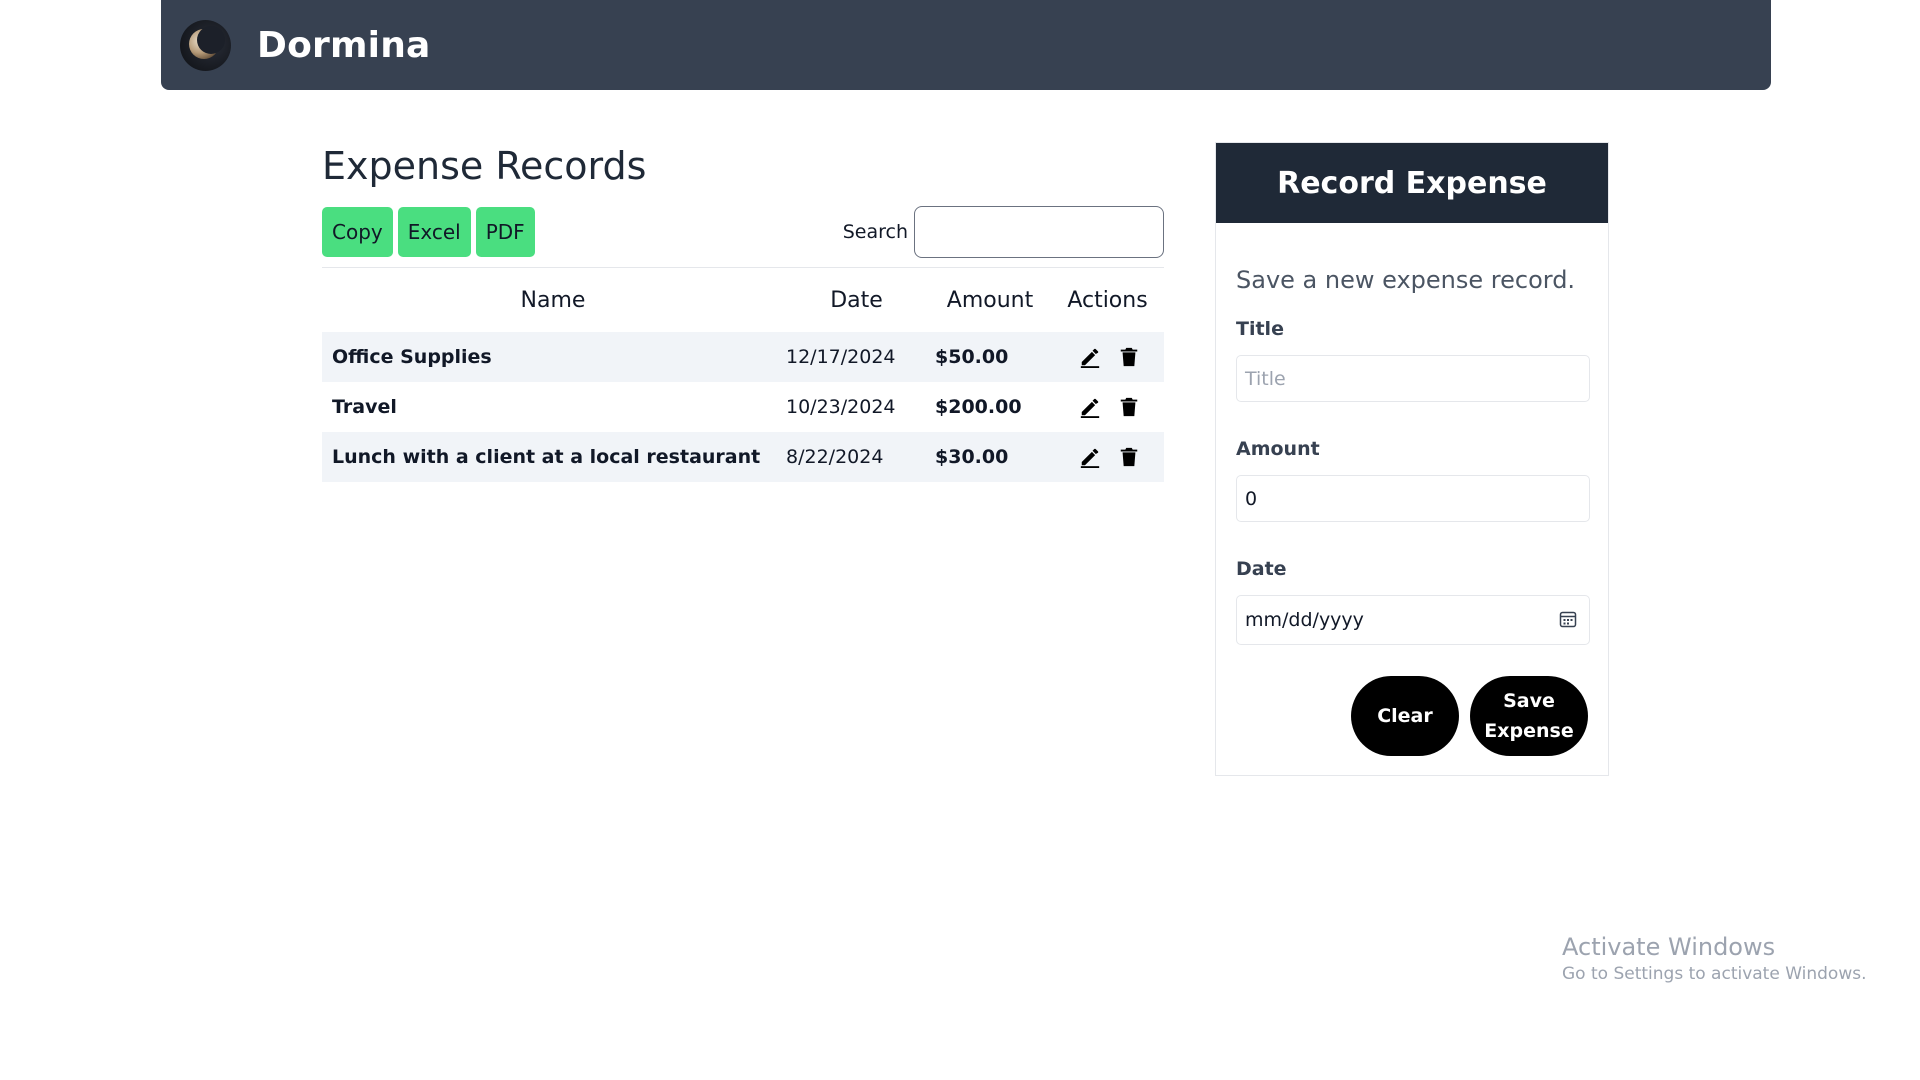  What do you see at coordinates (1406, 280) in the screenshot?
I see `card-subtitle: Save a new expense record.` at bounding box center [1406, 280].